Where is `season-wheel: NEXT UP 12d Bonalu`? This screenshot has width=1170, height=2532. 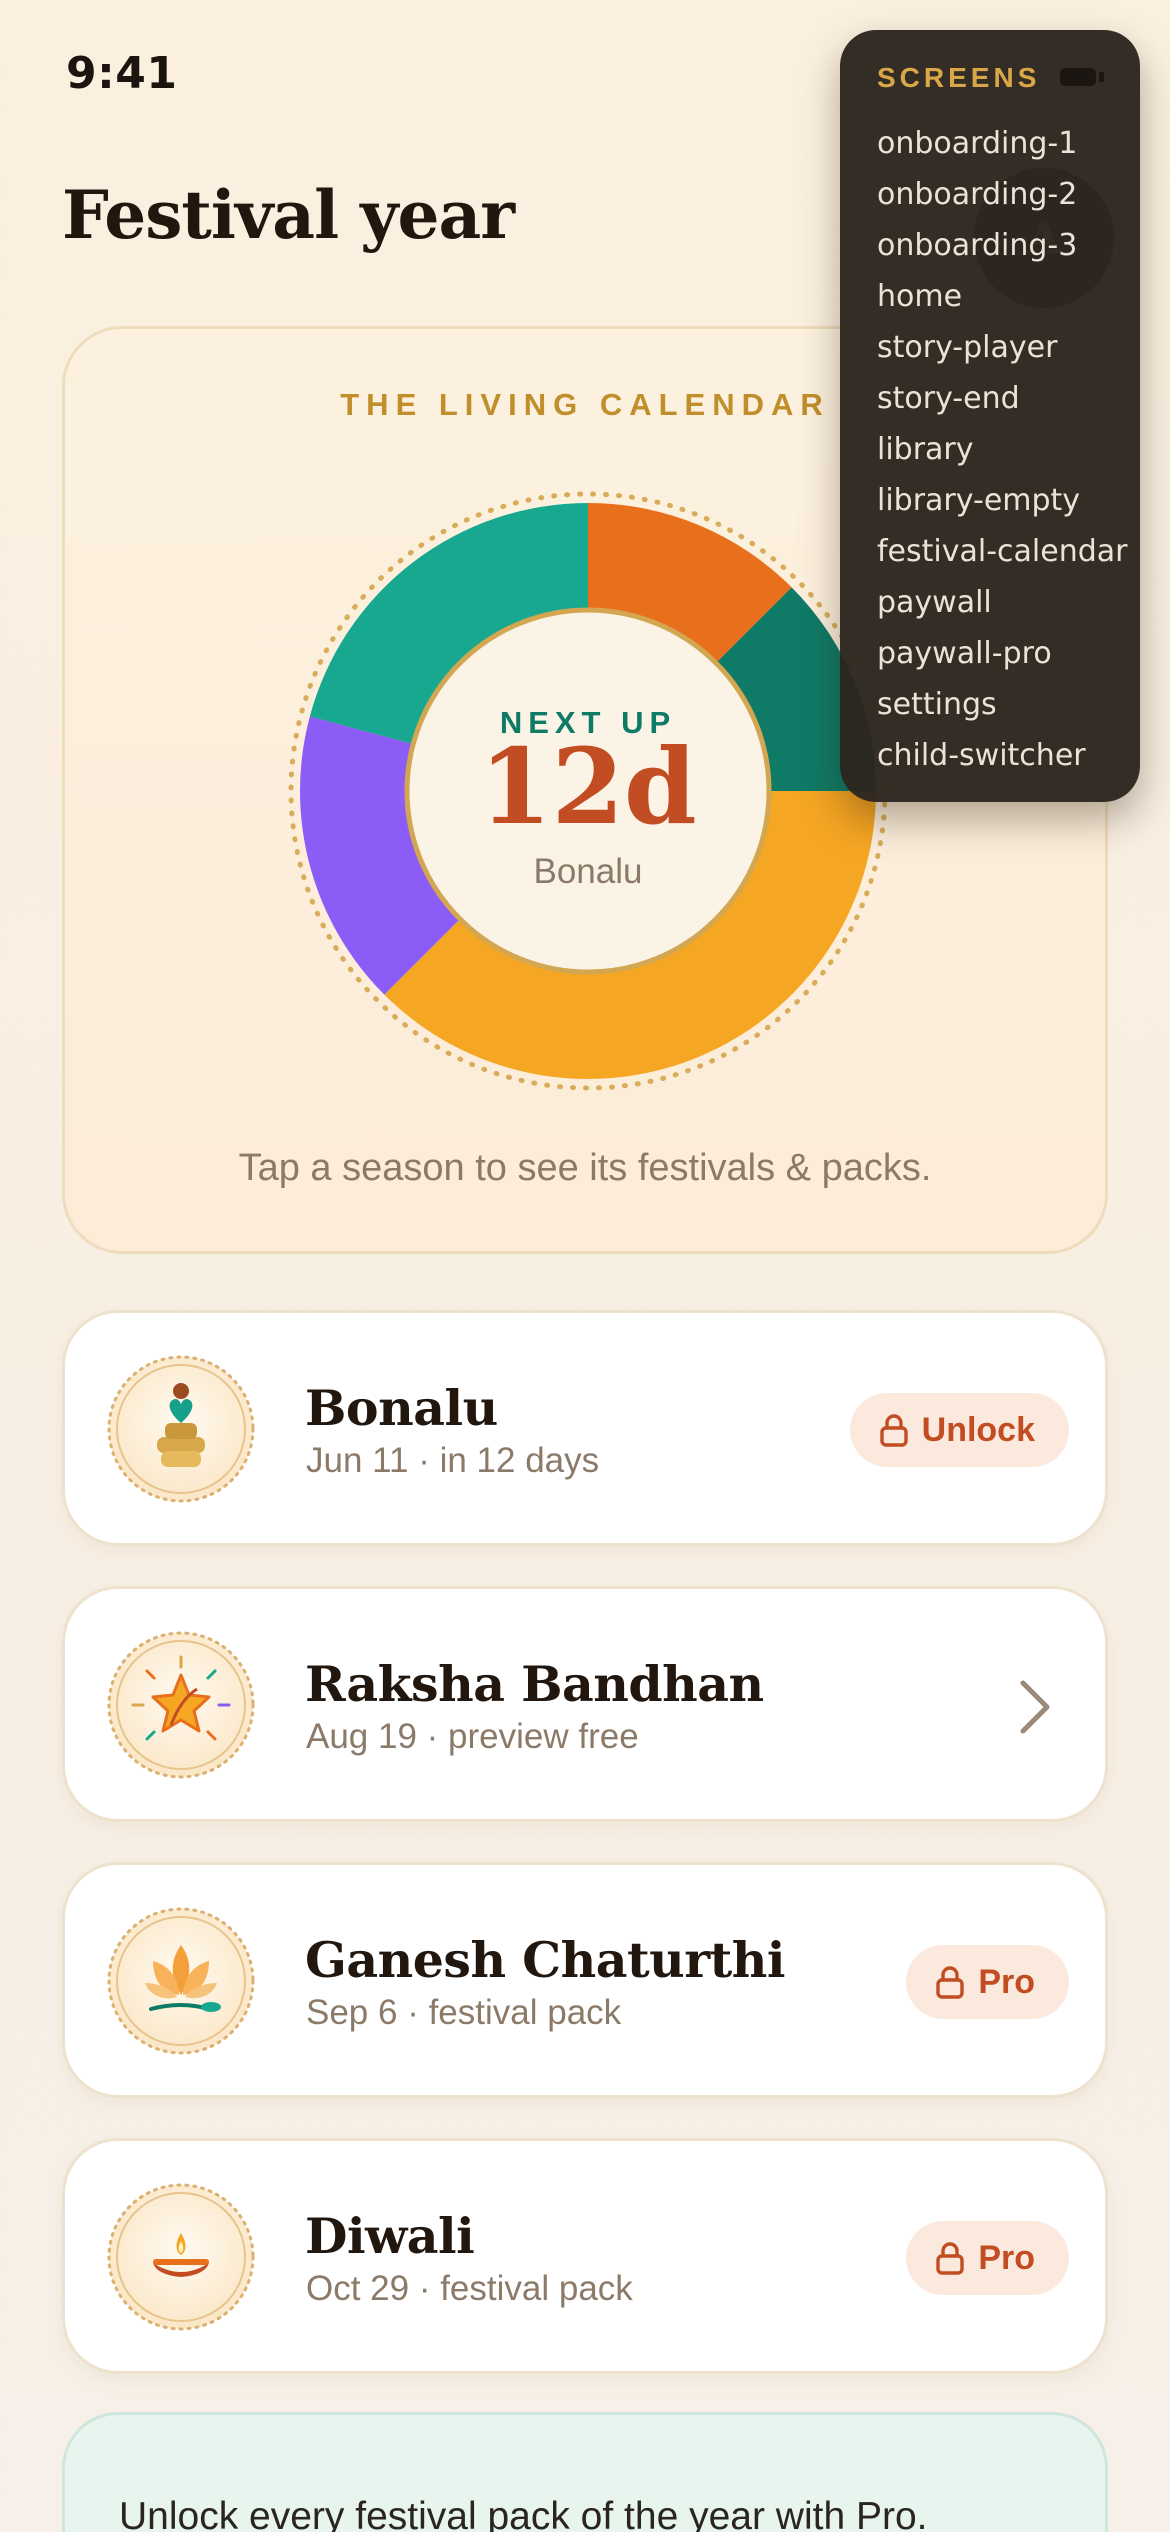
season-wheel: NEXT UP 12d Bonalu is located at coordinates (588, 791).